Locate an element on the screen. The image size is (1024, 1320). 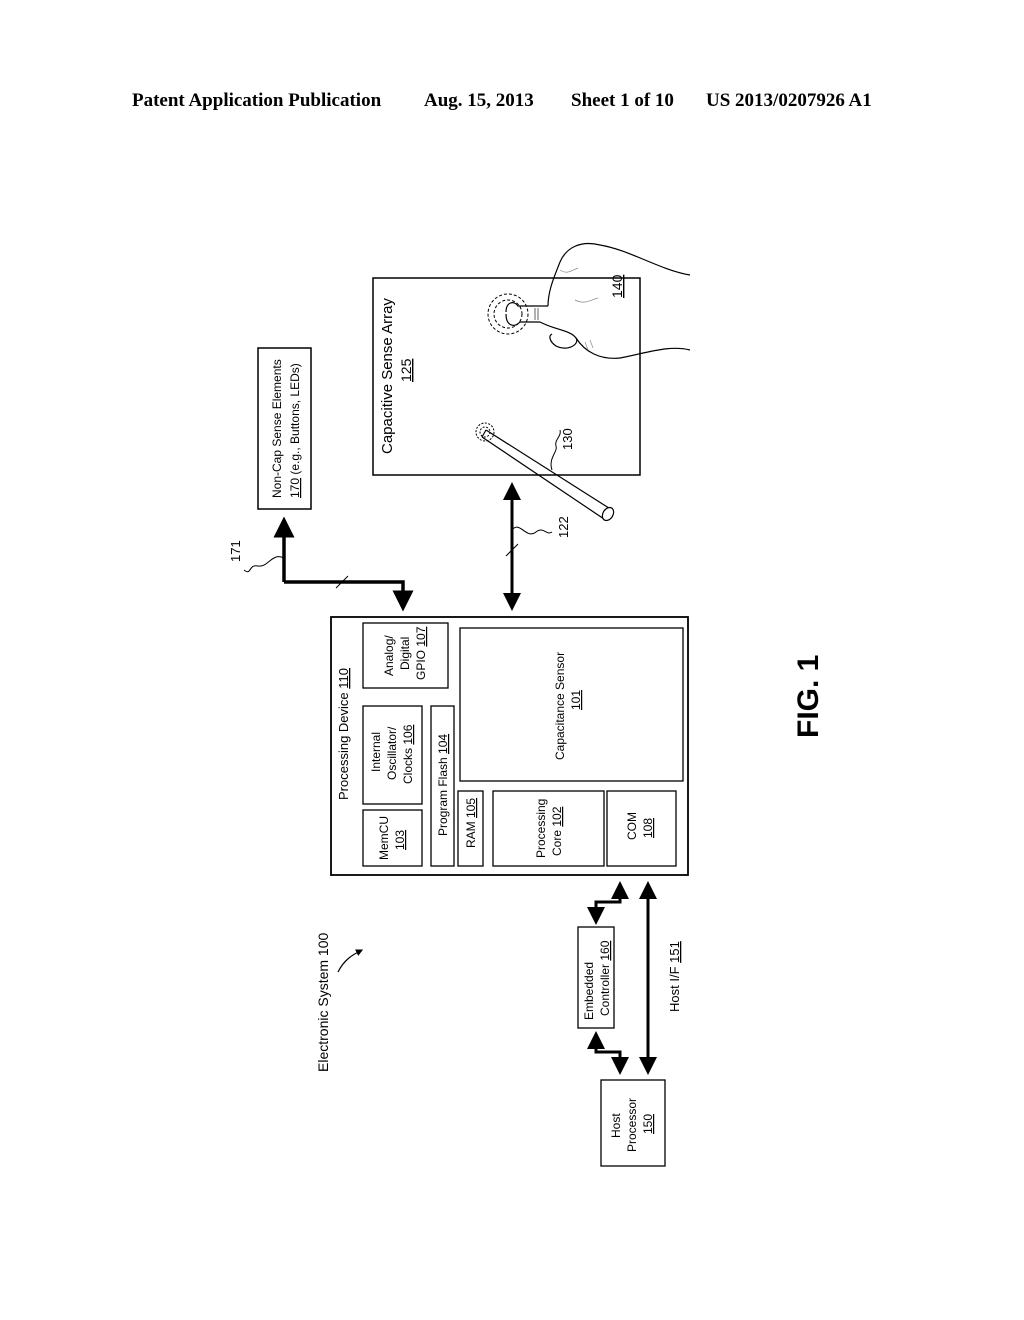
cap-array-label: Capacitive Sense Array is located at coordinates (387, 376).